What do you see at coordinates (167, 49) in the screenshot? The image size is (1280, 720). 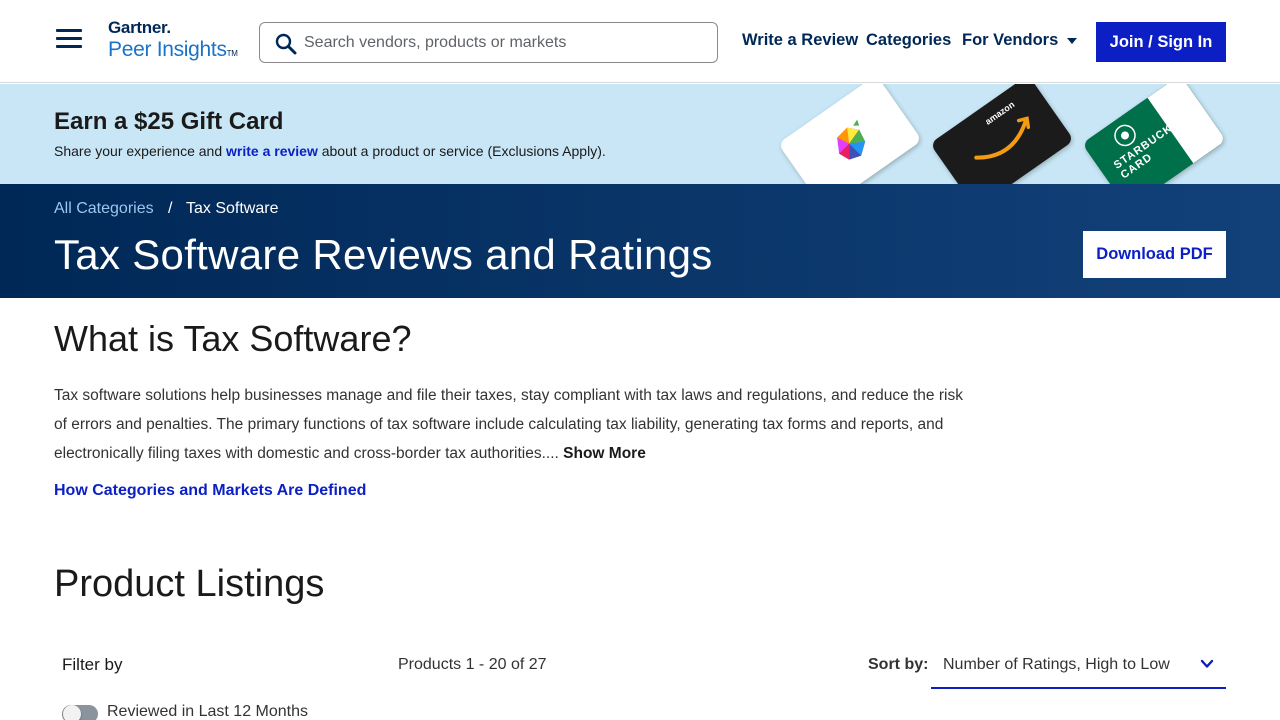 I see `logo-peer-insights-text: Peer Insights` at bounding box center [167, 49].